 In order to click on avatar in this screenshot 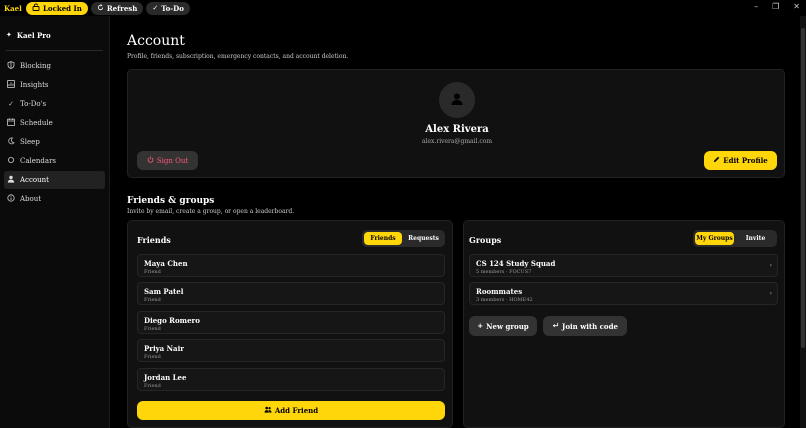, I will do `click(457, 100)`.